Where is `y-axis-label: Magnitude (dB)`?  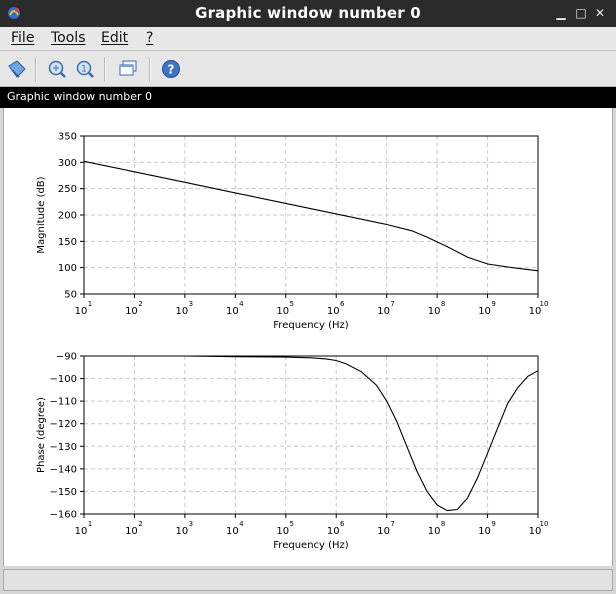
y-axis-label: Magnitude (dB) is located at coordinates (41, 214).